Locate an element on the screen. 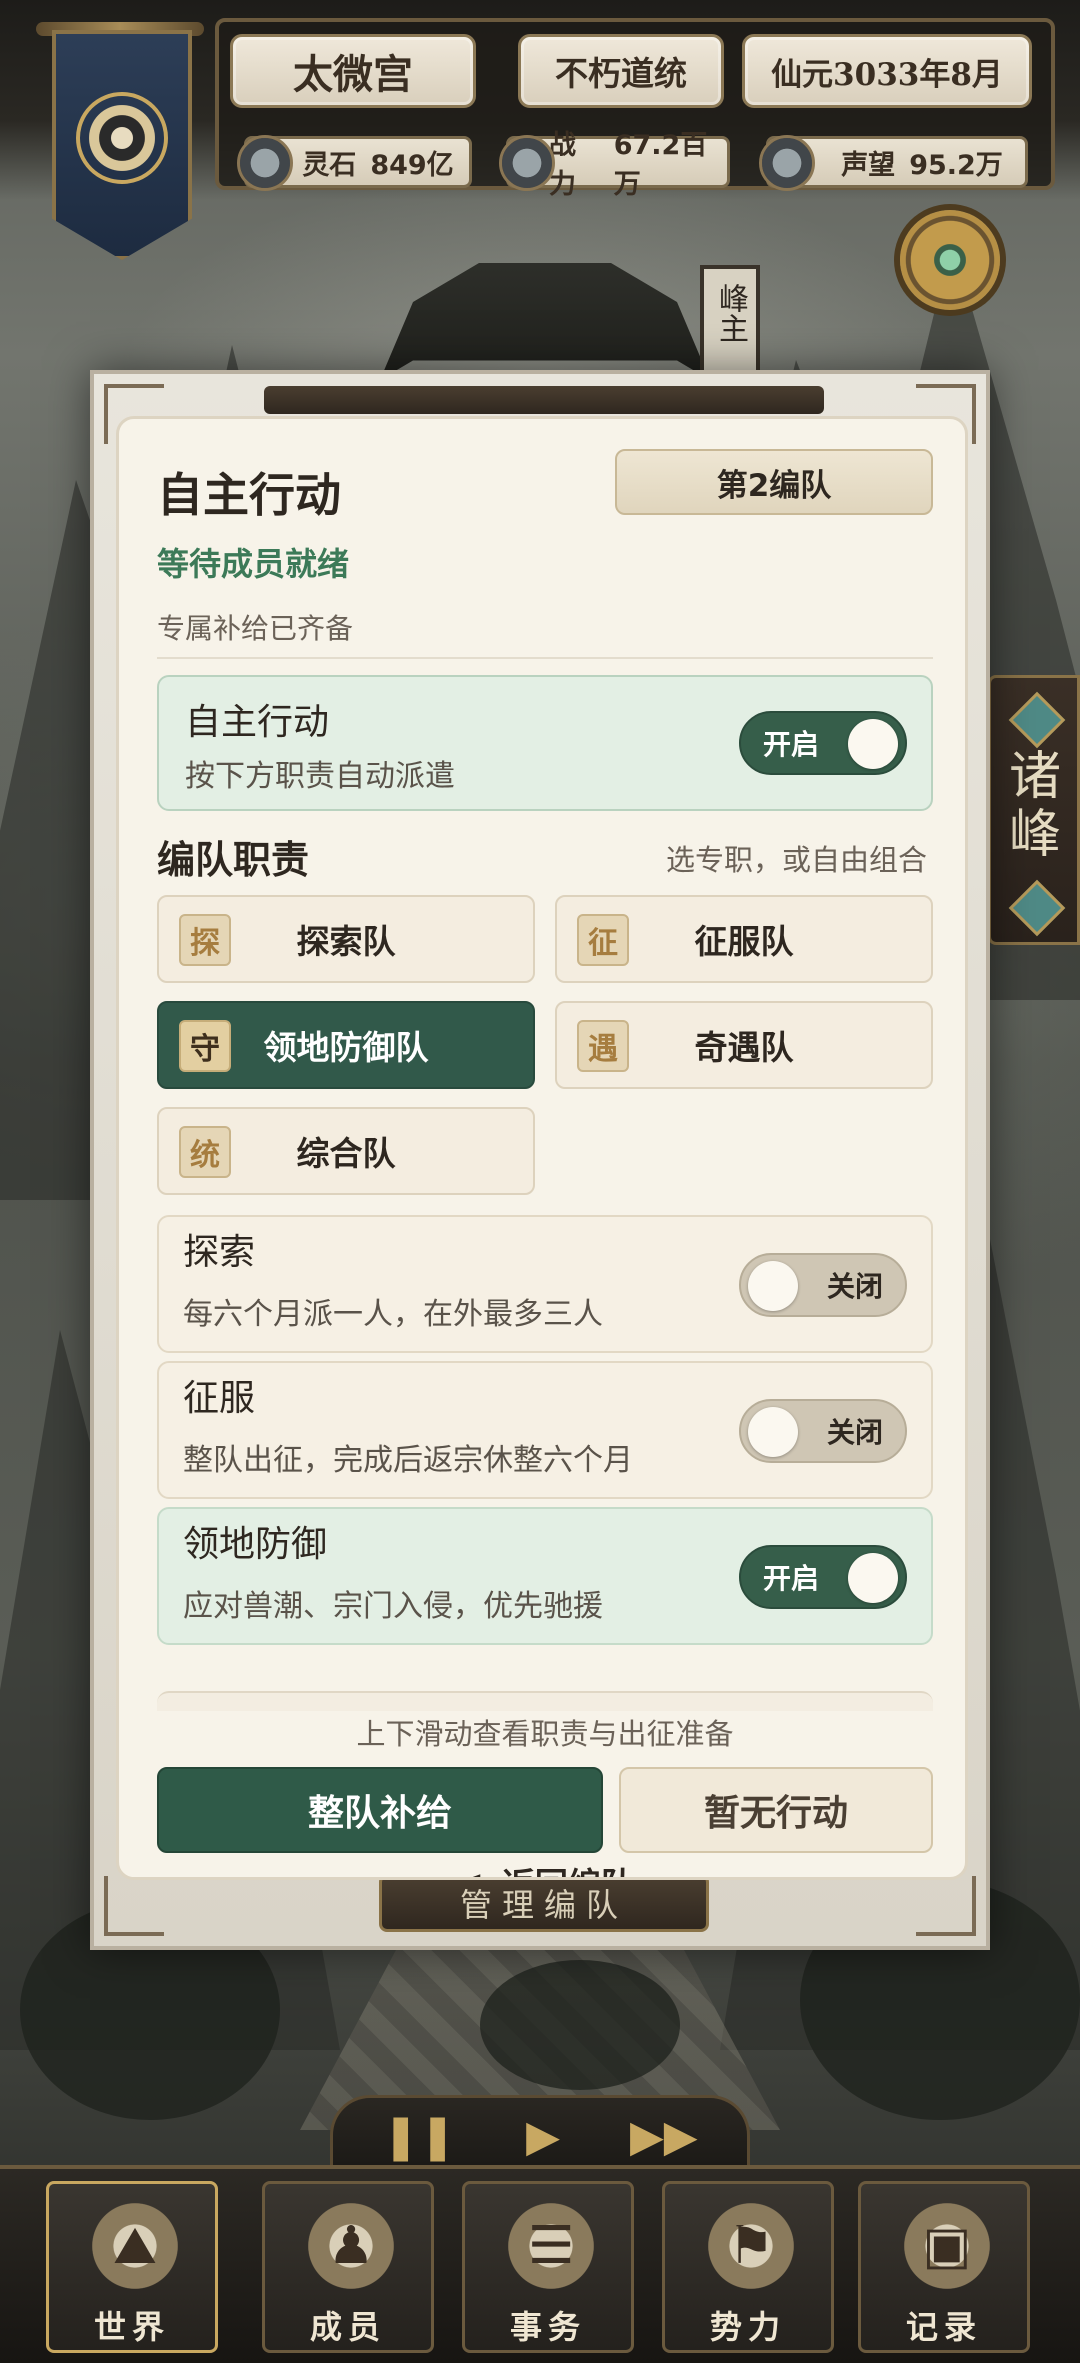 The image size is (1080, 2363). settings-gear-icon is located at coordinates (950, 260).